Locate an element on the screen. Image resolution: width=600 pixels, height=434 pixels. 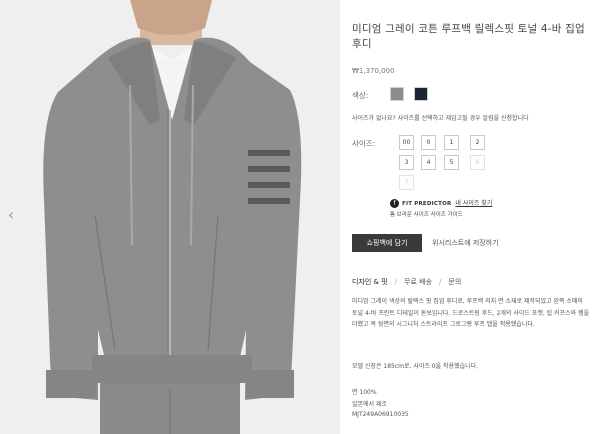
find-my-size-link: 내 사이즈 찾기 is located at coordinates (473, 203).